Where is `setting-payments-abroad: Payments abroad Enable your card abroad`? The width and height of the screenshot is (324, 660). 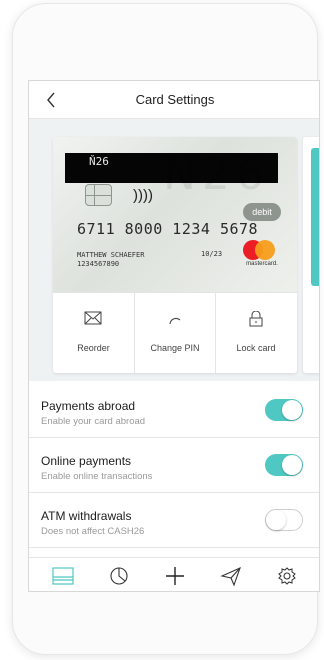 setting-payments-abroad: Payments abroad Enable your card abroad is located at coordinates (174, 410).